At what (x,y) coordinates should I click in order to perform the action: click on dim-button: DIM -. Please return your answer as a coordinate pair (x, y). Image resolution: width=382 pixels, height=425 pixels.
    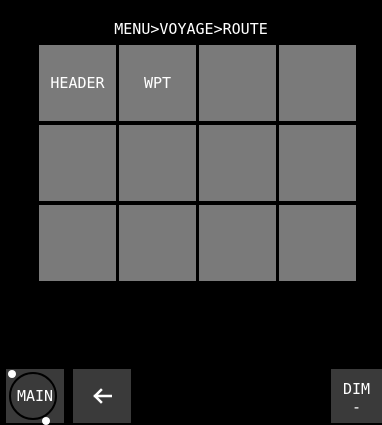
    Looking at the image, I should click on (356, 396).